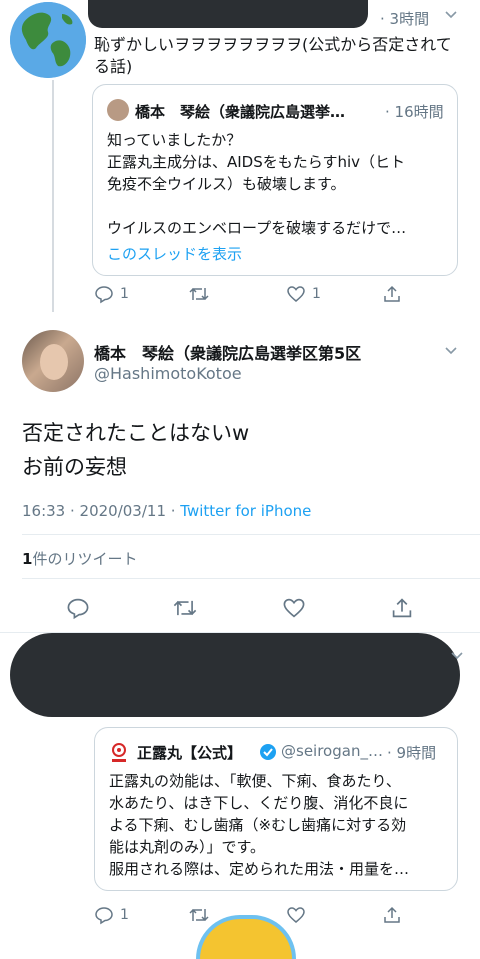  I want to click on globe-icon, so click(48, 40).